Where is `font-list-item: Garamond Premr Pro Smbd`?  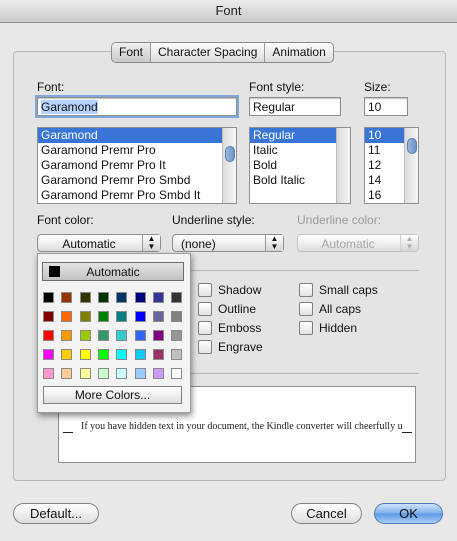
font-list-item: Garamond Premr Pro Smbd is located at coordinates (137, 180).